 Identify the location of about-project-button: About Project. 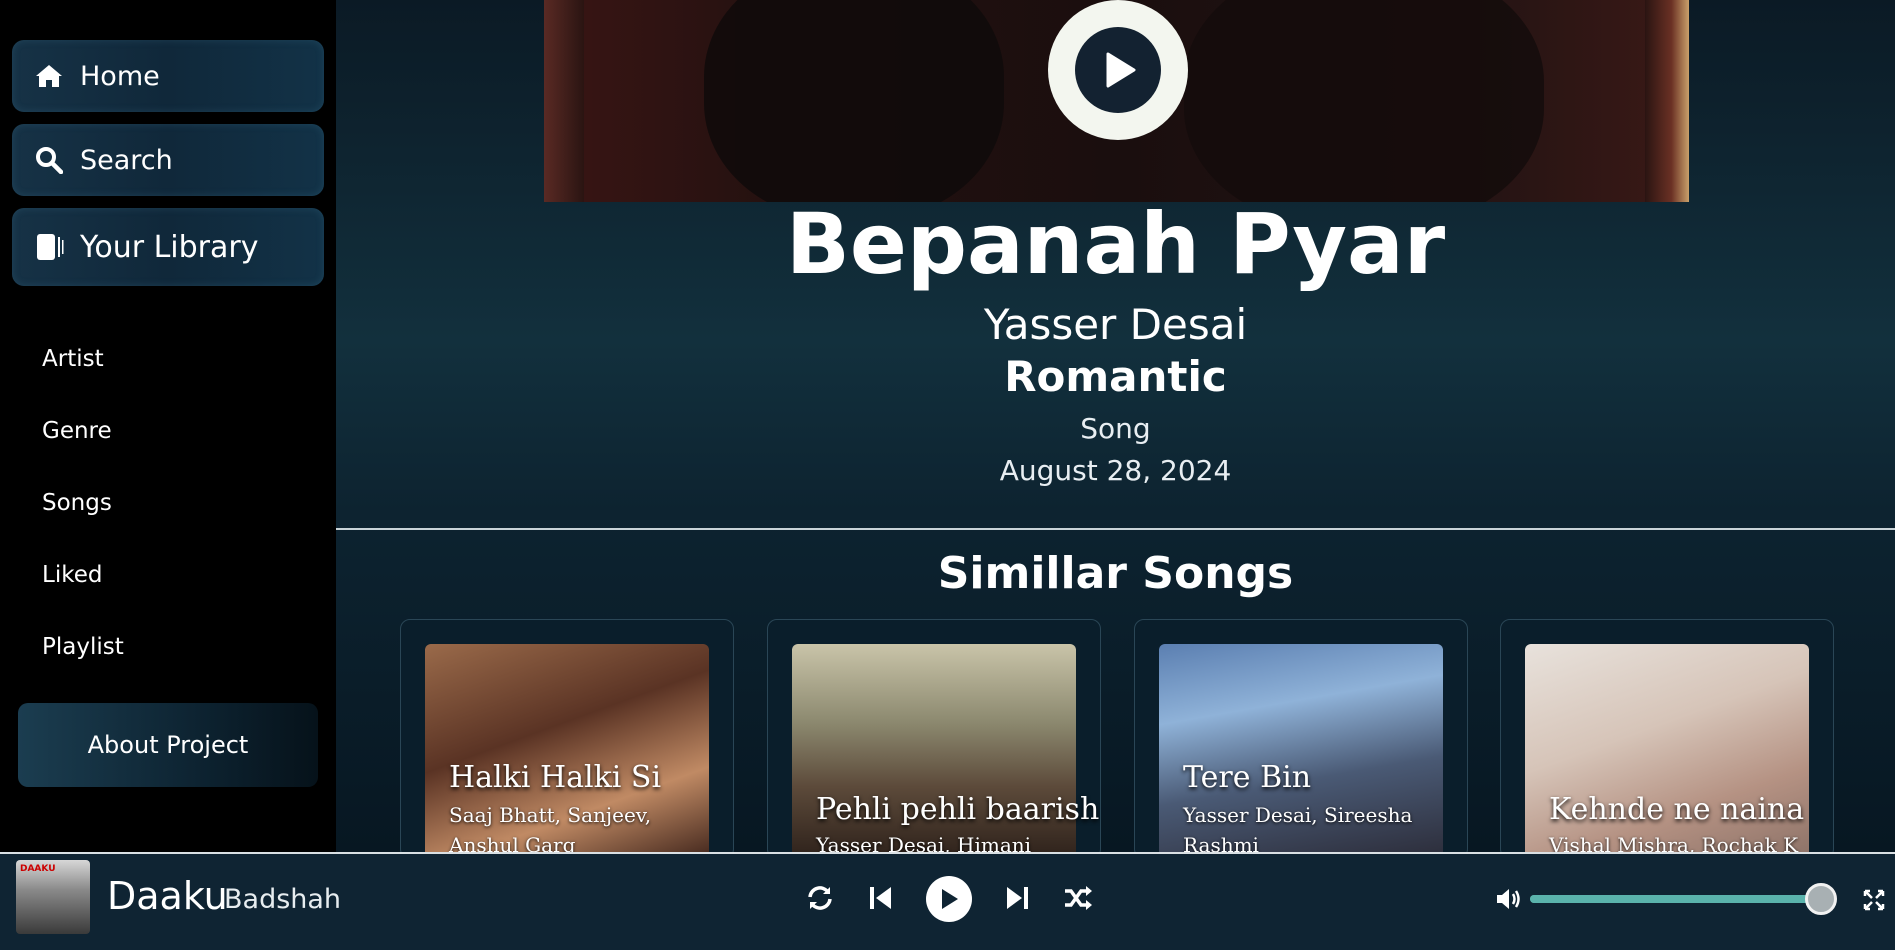
(168, 745).